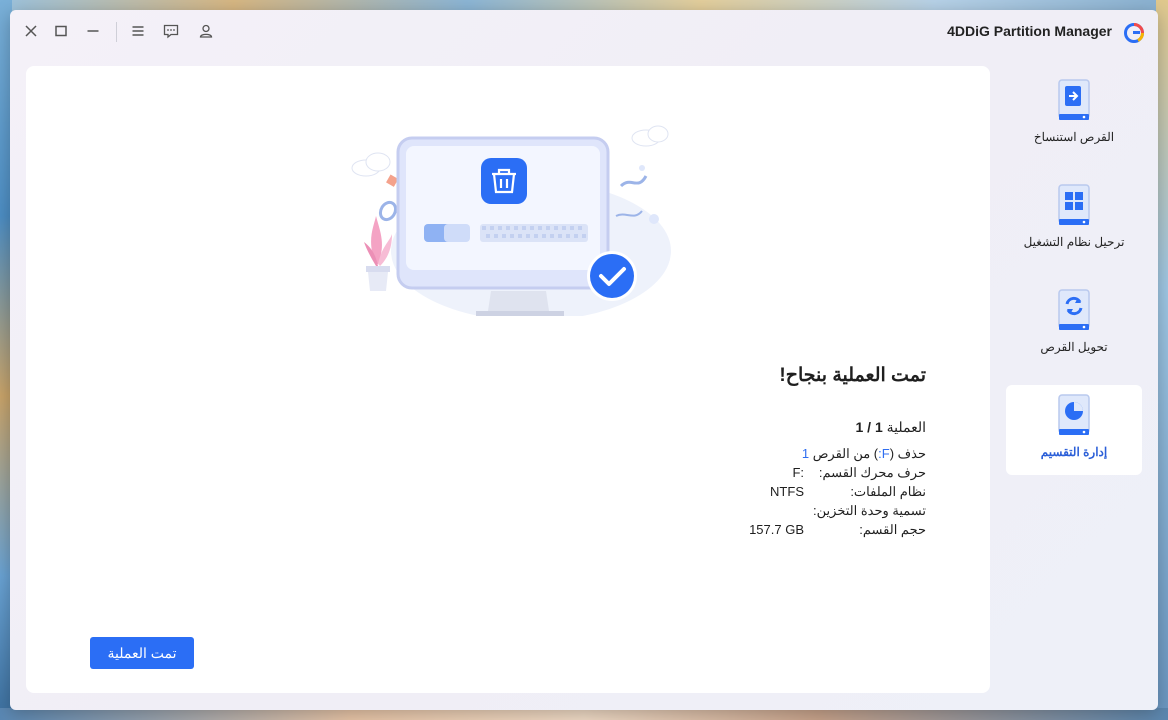 The width and height of the screenshot is (1168, 720). I want to click on sidebar-item-label: تحويل القرص, so click(1074, 347).